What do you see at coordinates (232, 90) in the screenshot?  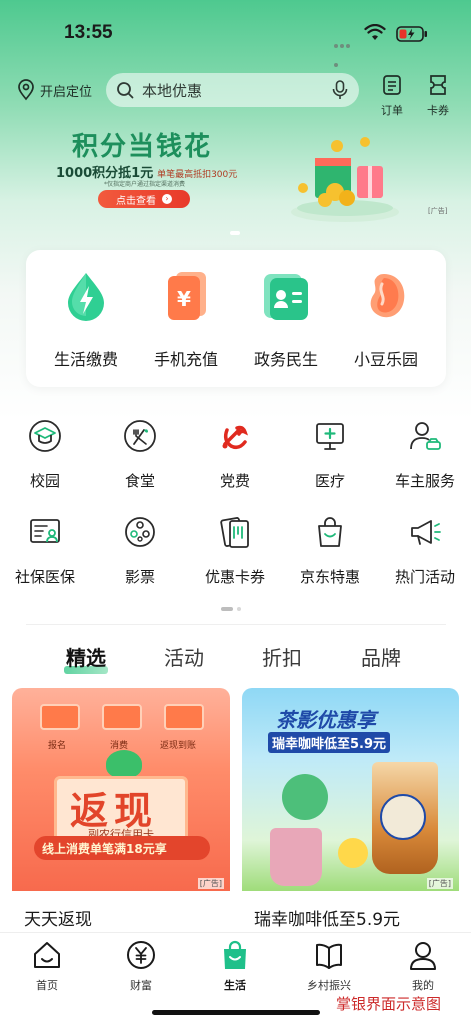 I see `search-input: 本地优惠` at bounding box center [232, 90].